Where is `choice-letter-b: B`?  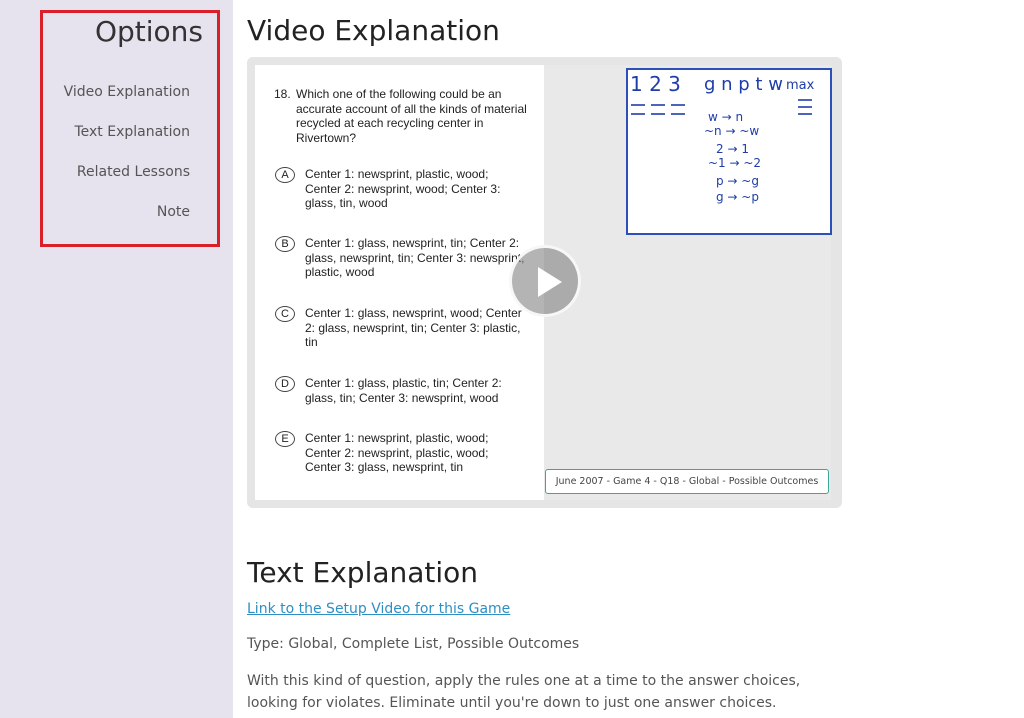 choice-letter-b: B is located at coordinates (285, 244).